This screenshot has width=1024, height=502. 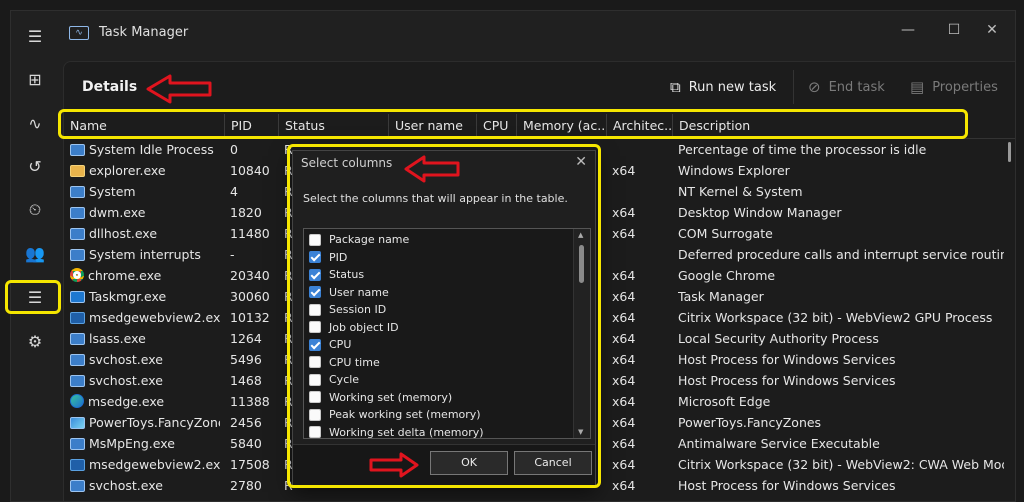 What do you see at coordinates (513, 124) in the screenshot?
I see `header-highlight` at bounding box center [513, 124].